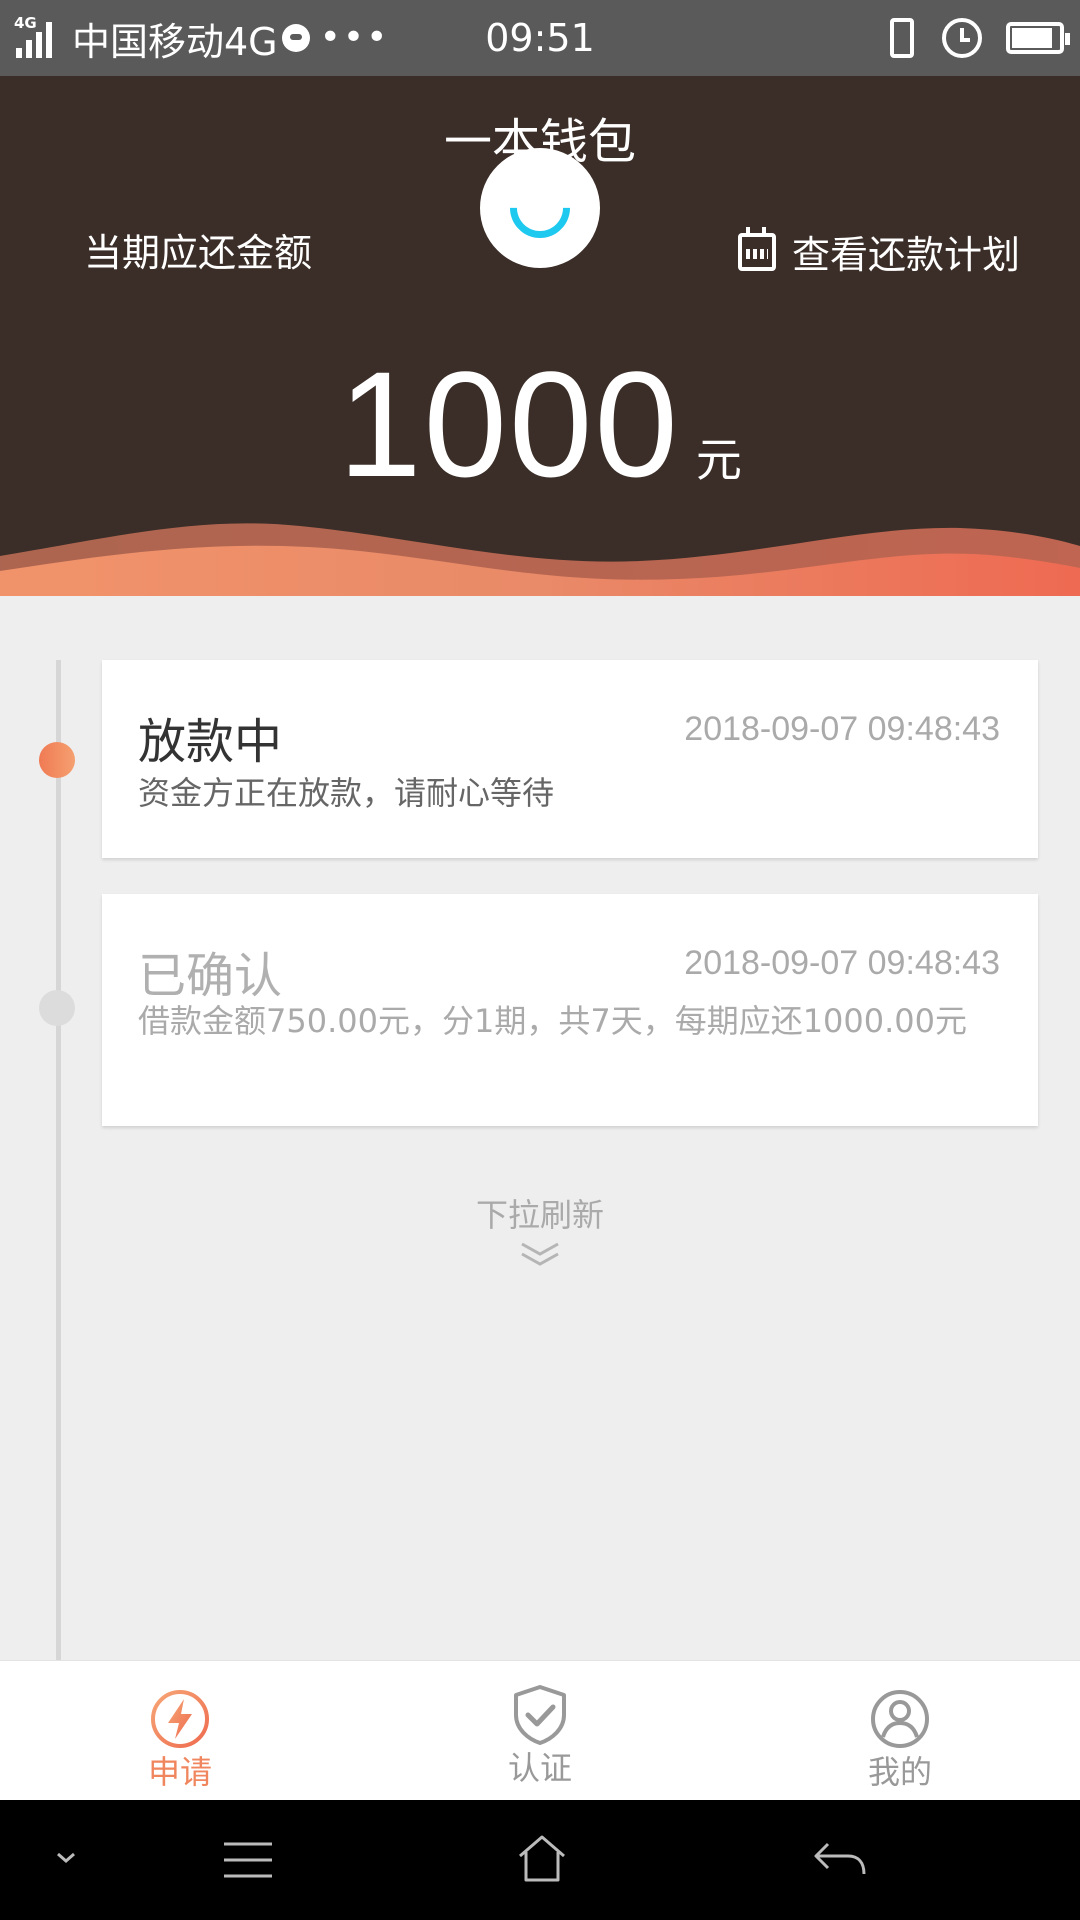  I want to click on tab-apply-label: 申请, so click(179, 1772).